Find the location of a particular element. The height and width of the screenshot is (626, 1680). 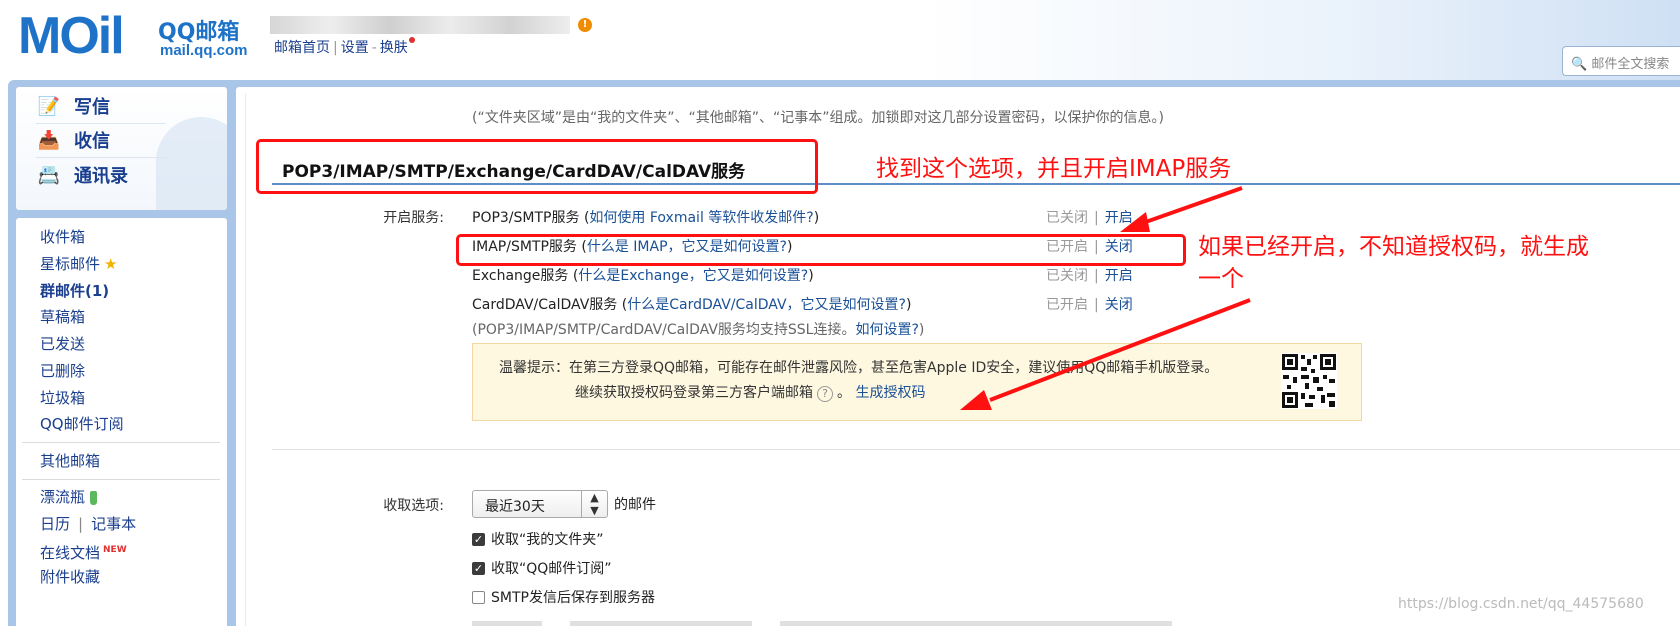

arrow-to-generate is located at coordinates (1120, 350).